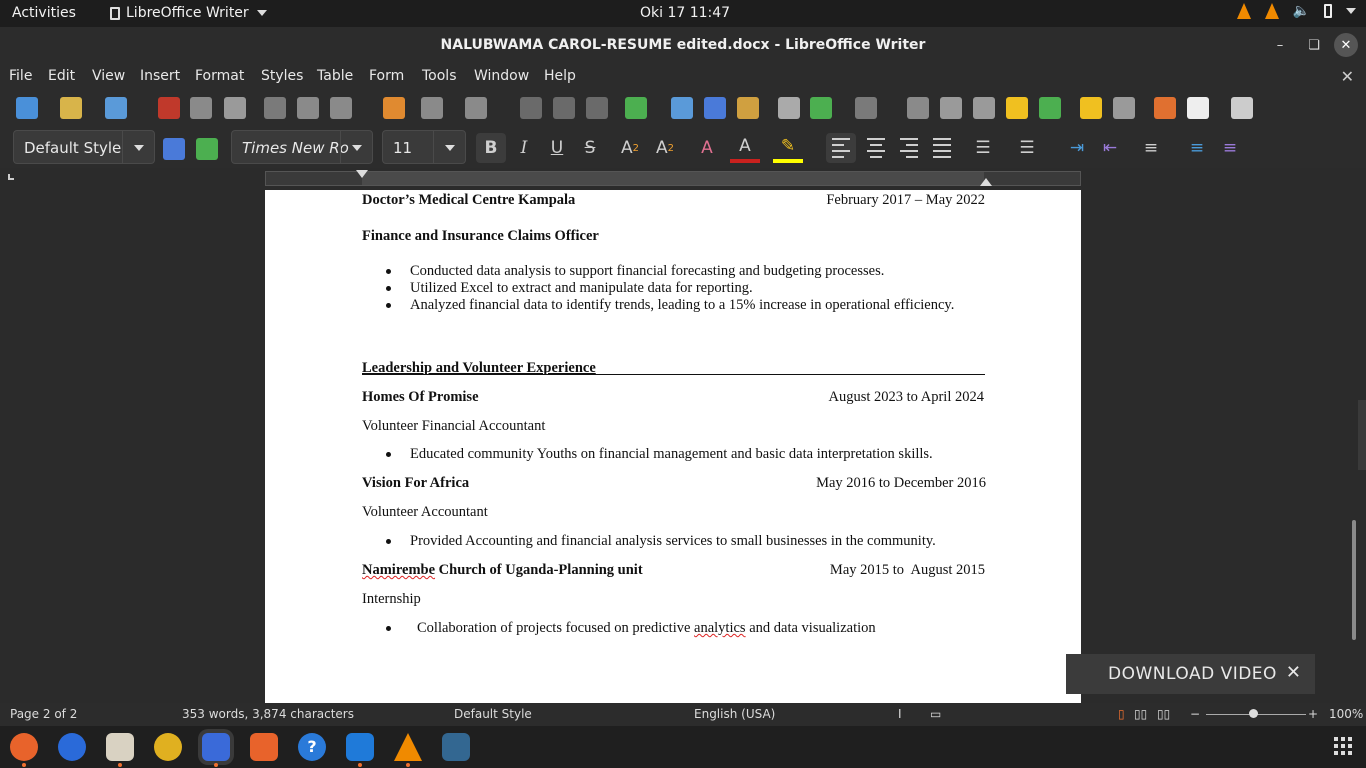  Describe the element at coordinates (986, 182) in the screenshot. I see `right-indent-marker` at that location.